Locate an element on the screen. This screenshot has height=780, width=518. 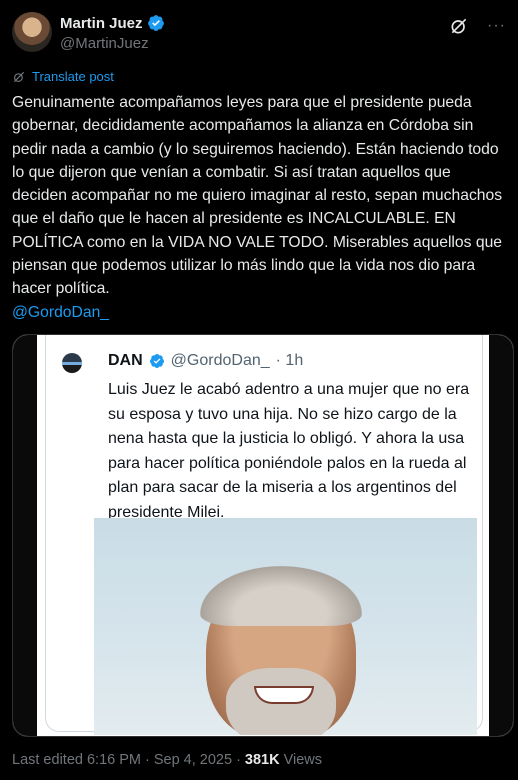
grok-icon is located at coordinates (459, 26).